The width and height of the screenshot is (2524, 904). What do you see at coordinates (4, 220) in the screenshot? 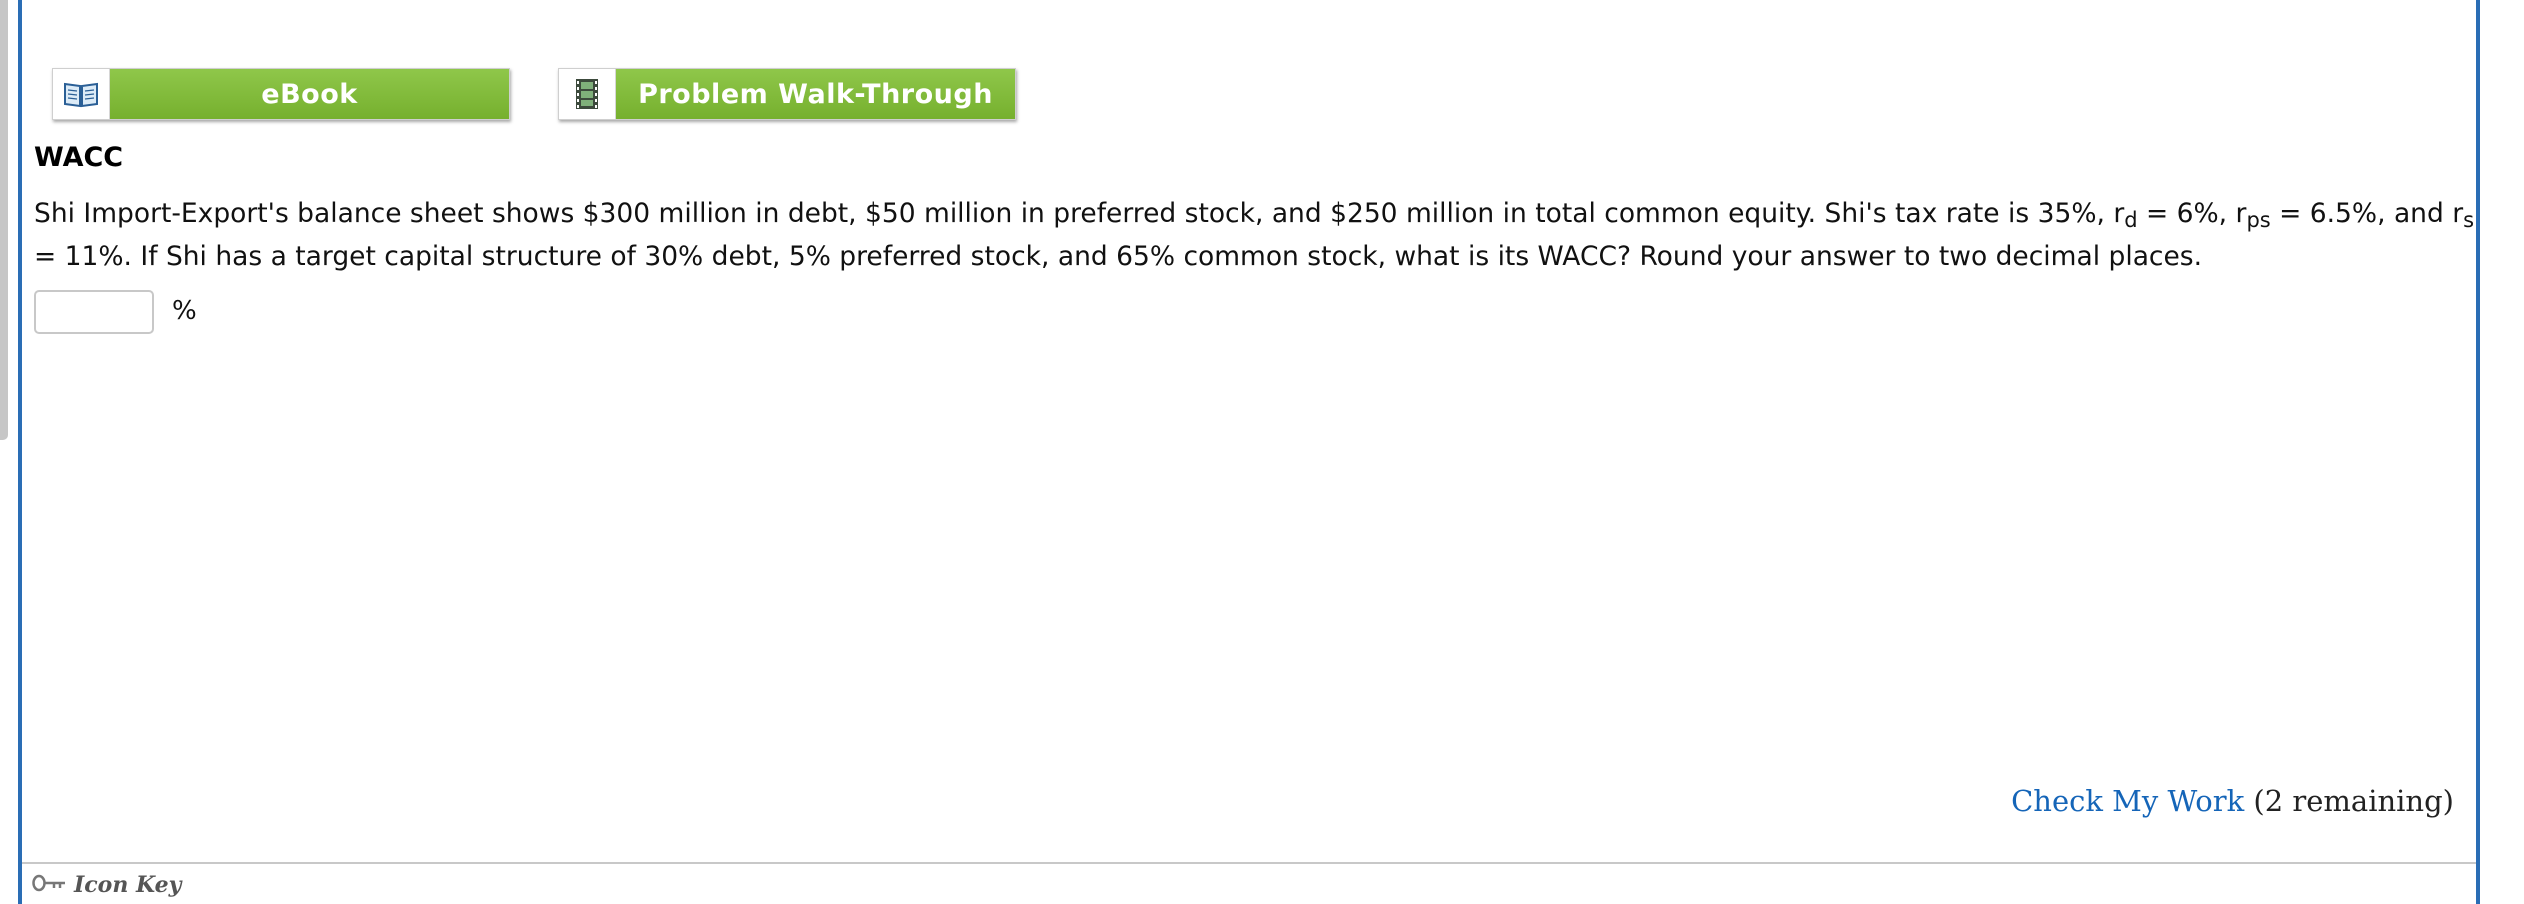
I see `scrollbar` at bounding box center [4, 220].